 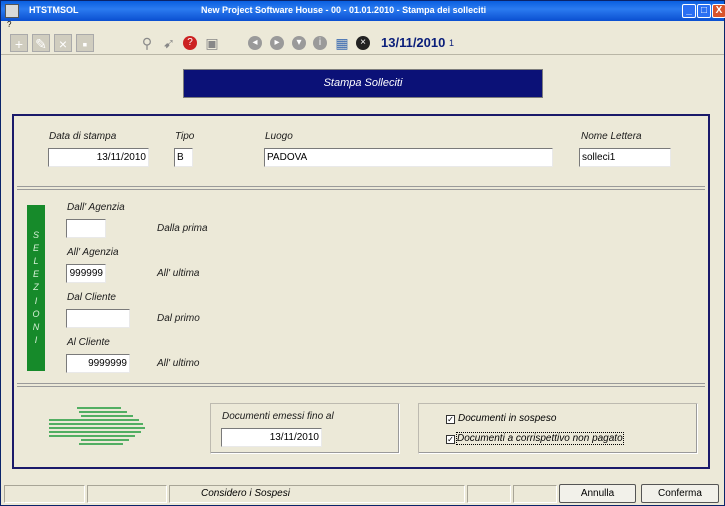 I want to click on add-icon: +, so click(x=19, y=43).